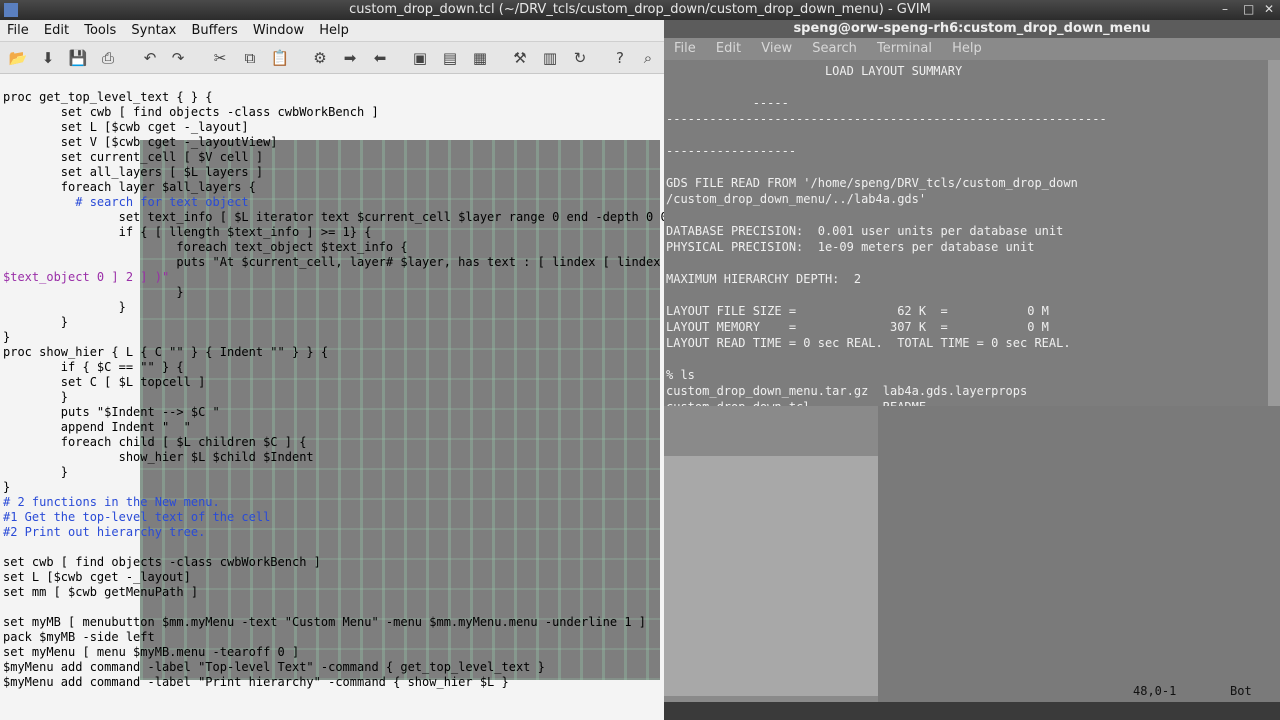 The width and height of the screenshot is (1280, 720). Describe the element at coordinates (683, 47) in the screenshot. I see `terminal-menu-file: File` at that location.